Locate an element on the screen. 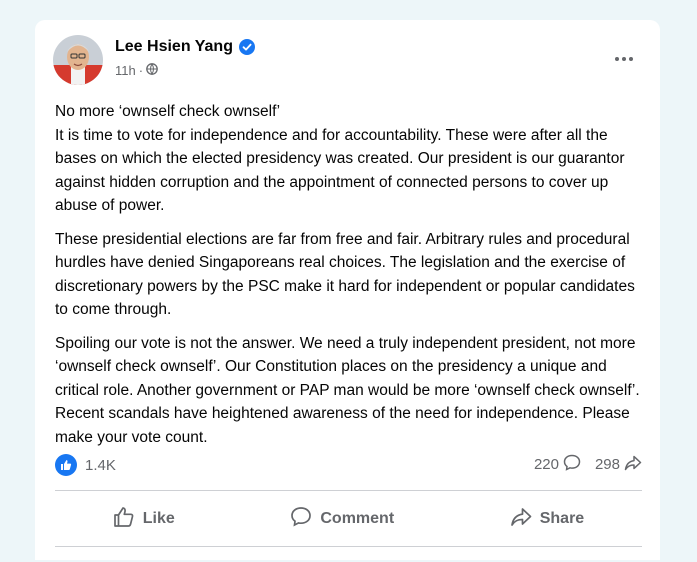  comment-bubble-icon is located at coordinates (572, 464).